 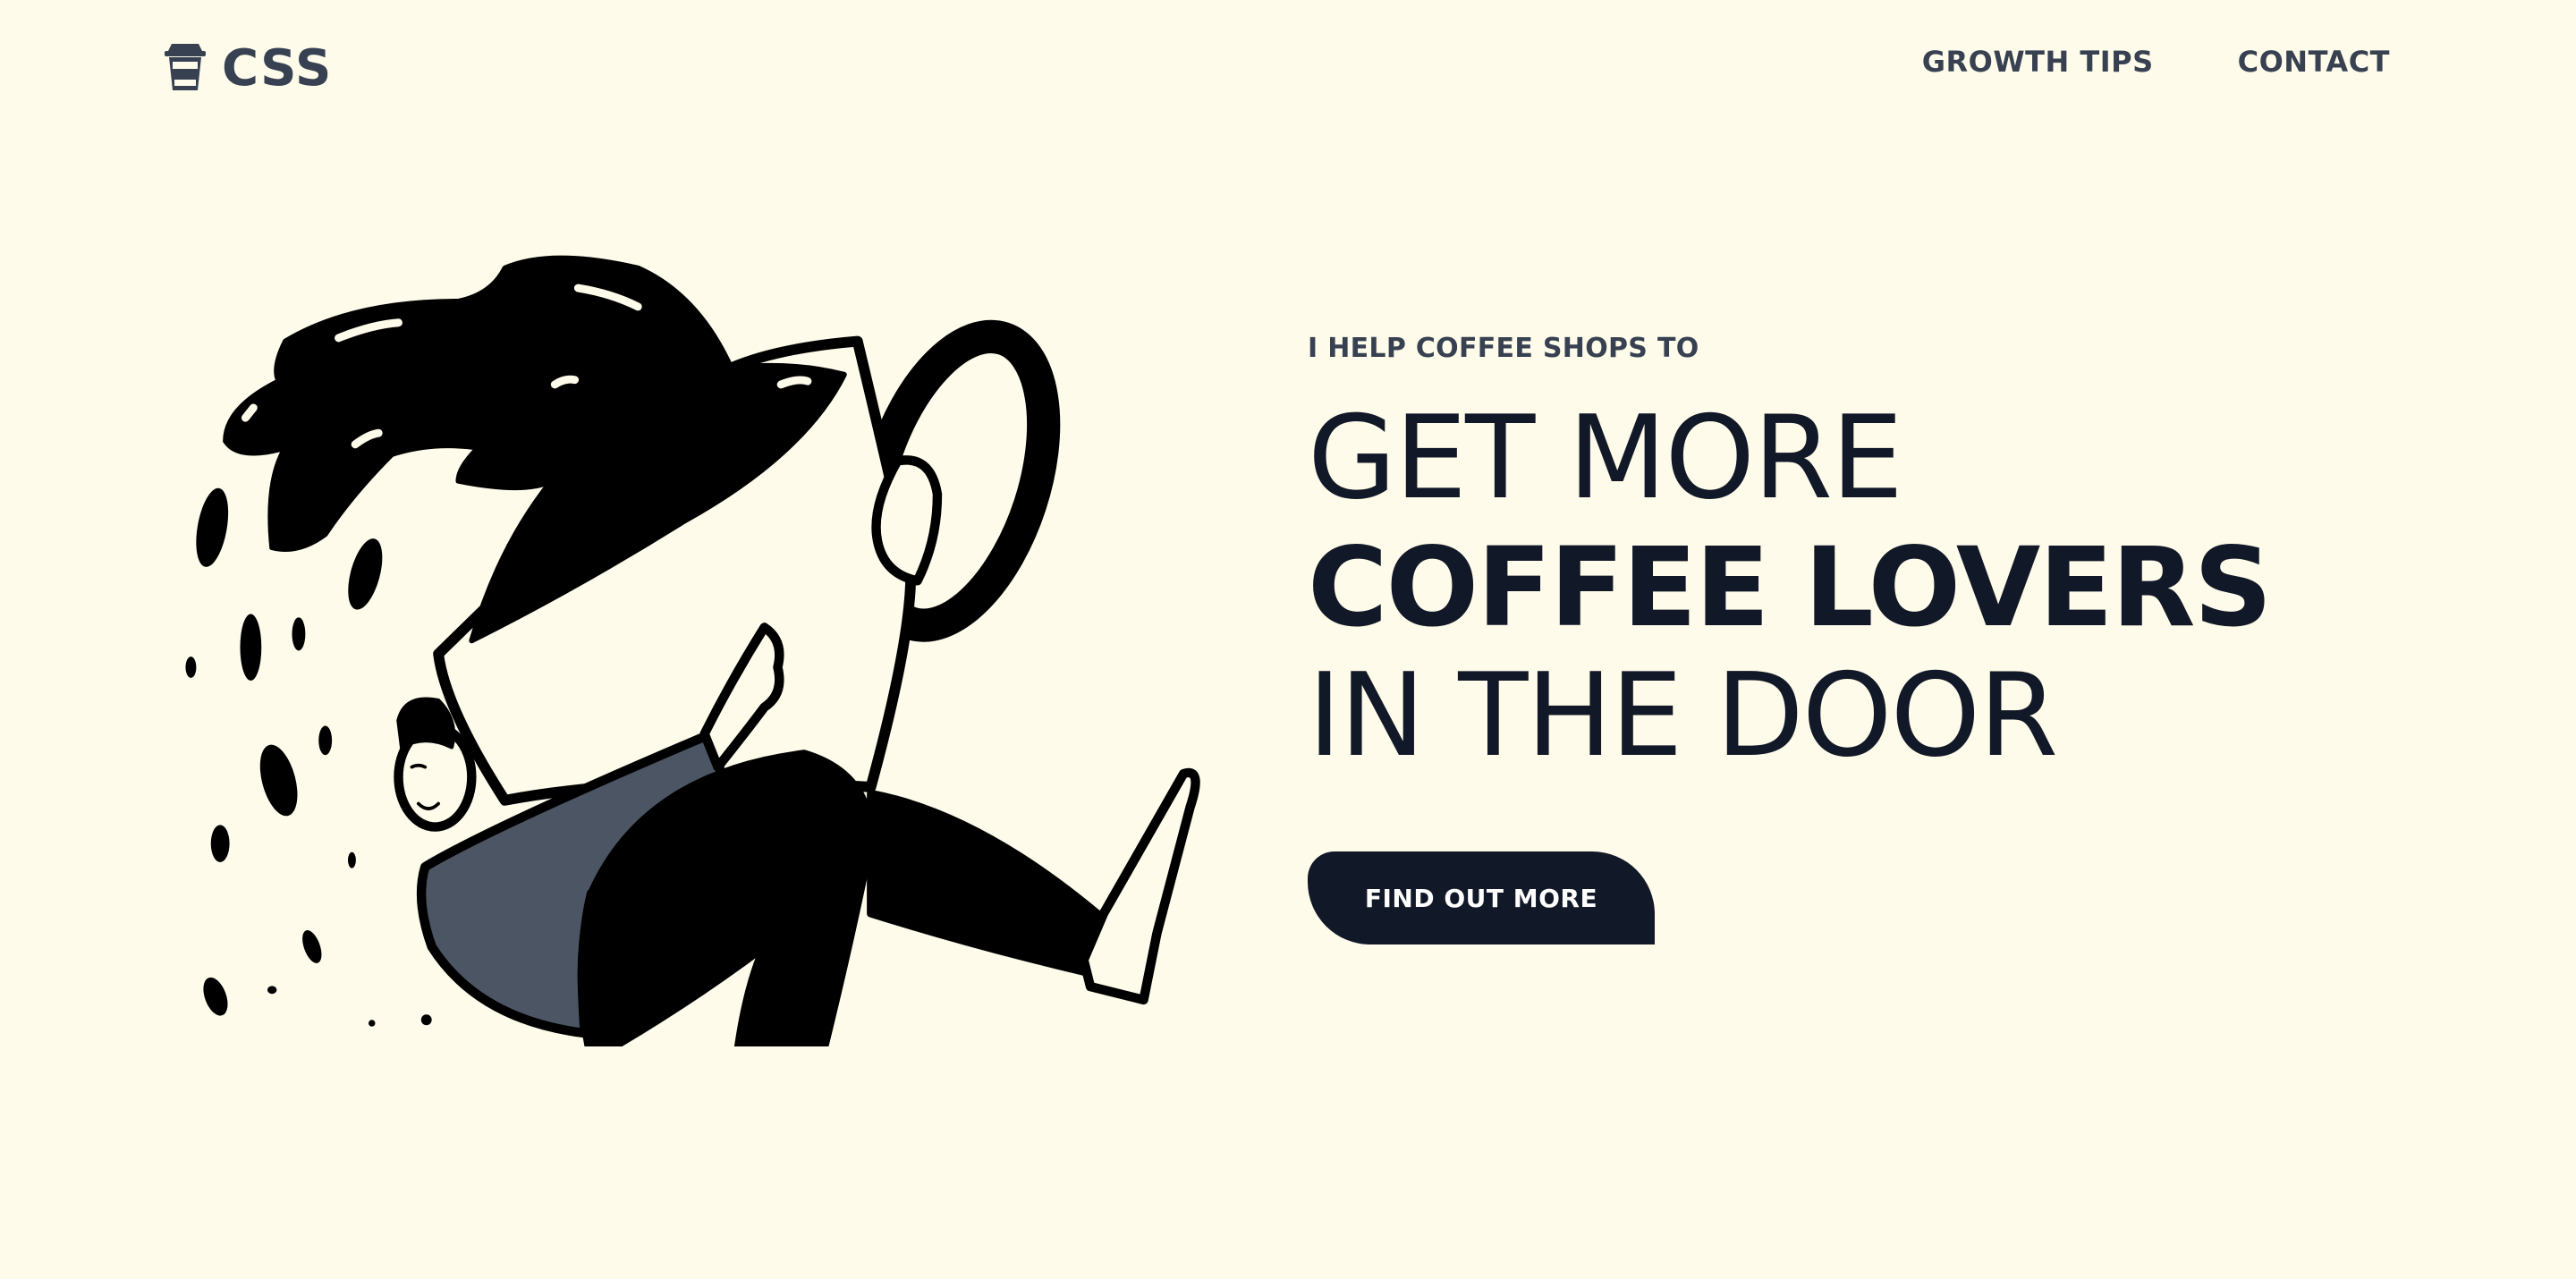 What do you see at coordinates (1683, 716) in the screenshot?
I see `headline-line-3: IN THE DOOR` at bounding box center [1683, 716].